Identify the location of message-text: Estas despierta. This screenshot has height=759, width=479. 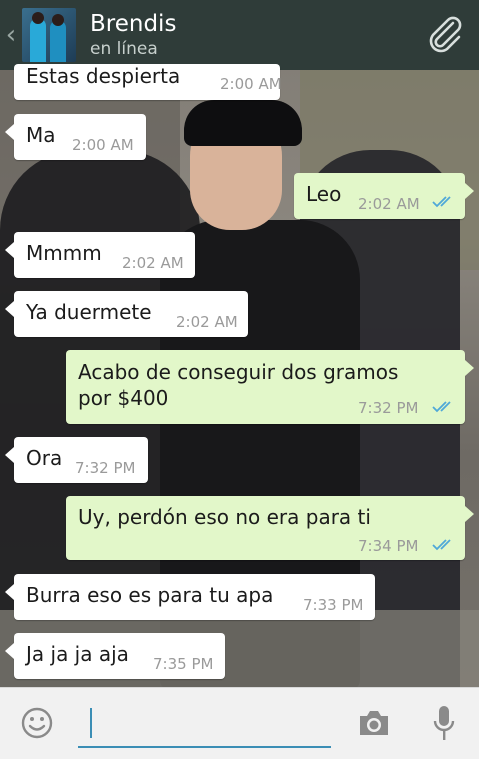
(103, 76).